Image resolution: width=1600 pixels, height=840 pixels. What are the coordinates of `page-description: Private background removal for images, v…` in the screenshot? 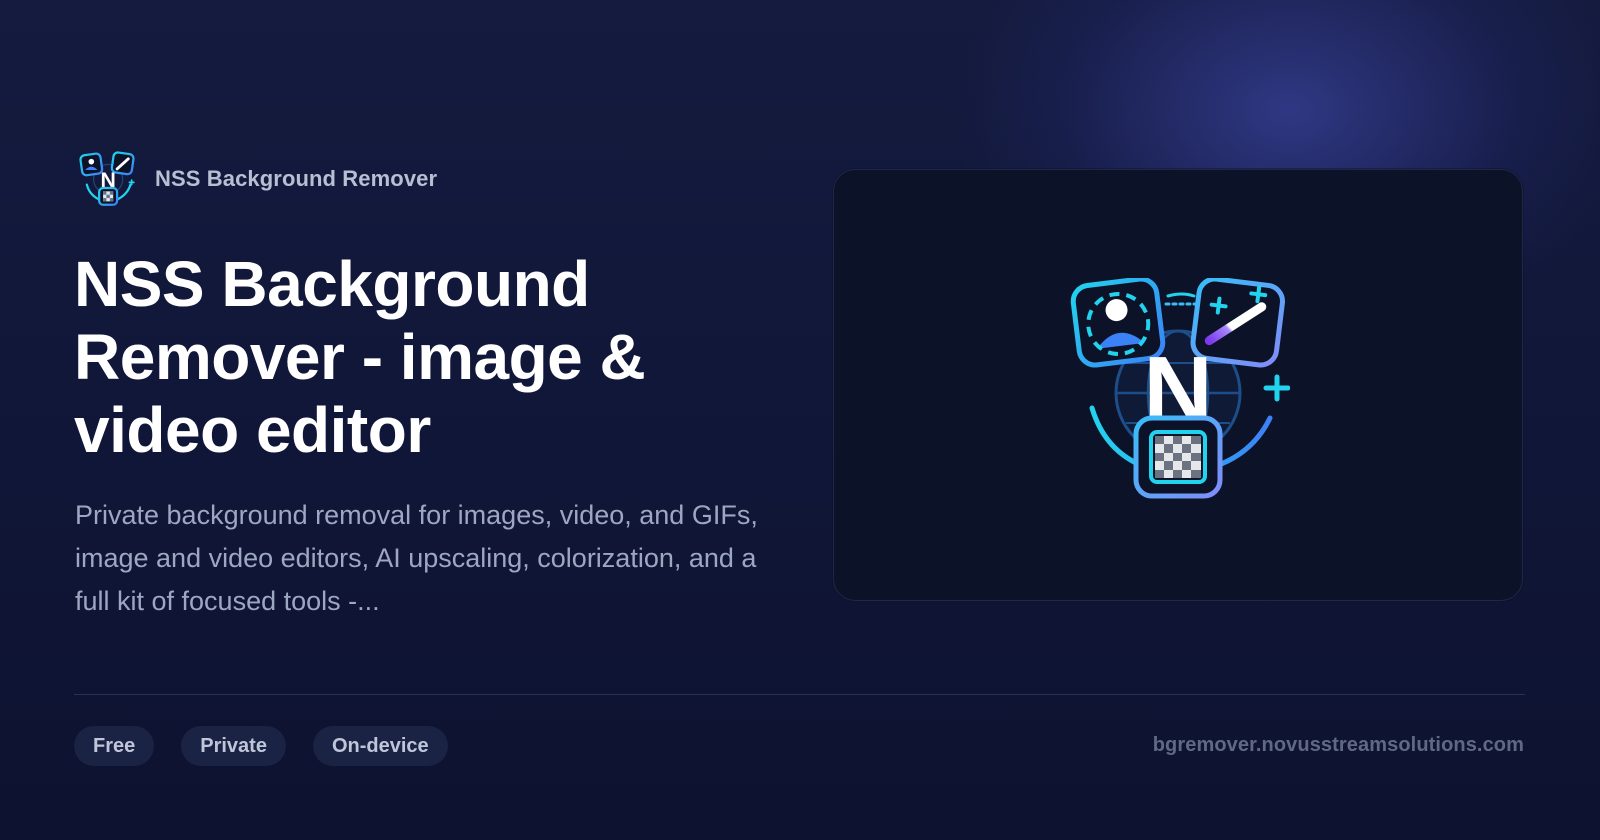 It's located at (416, 558).